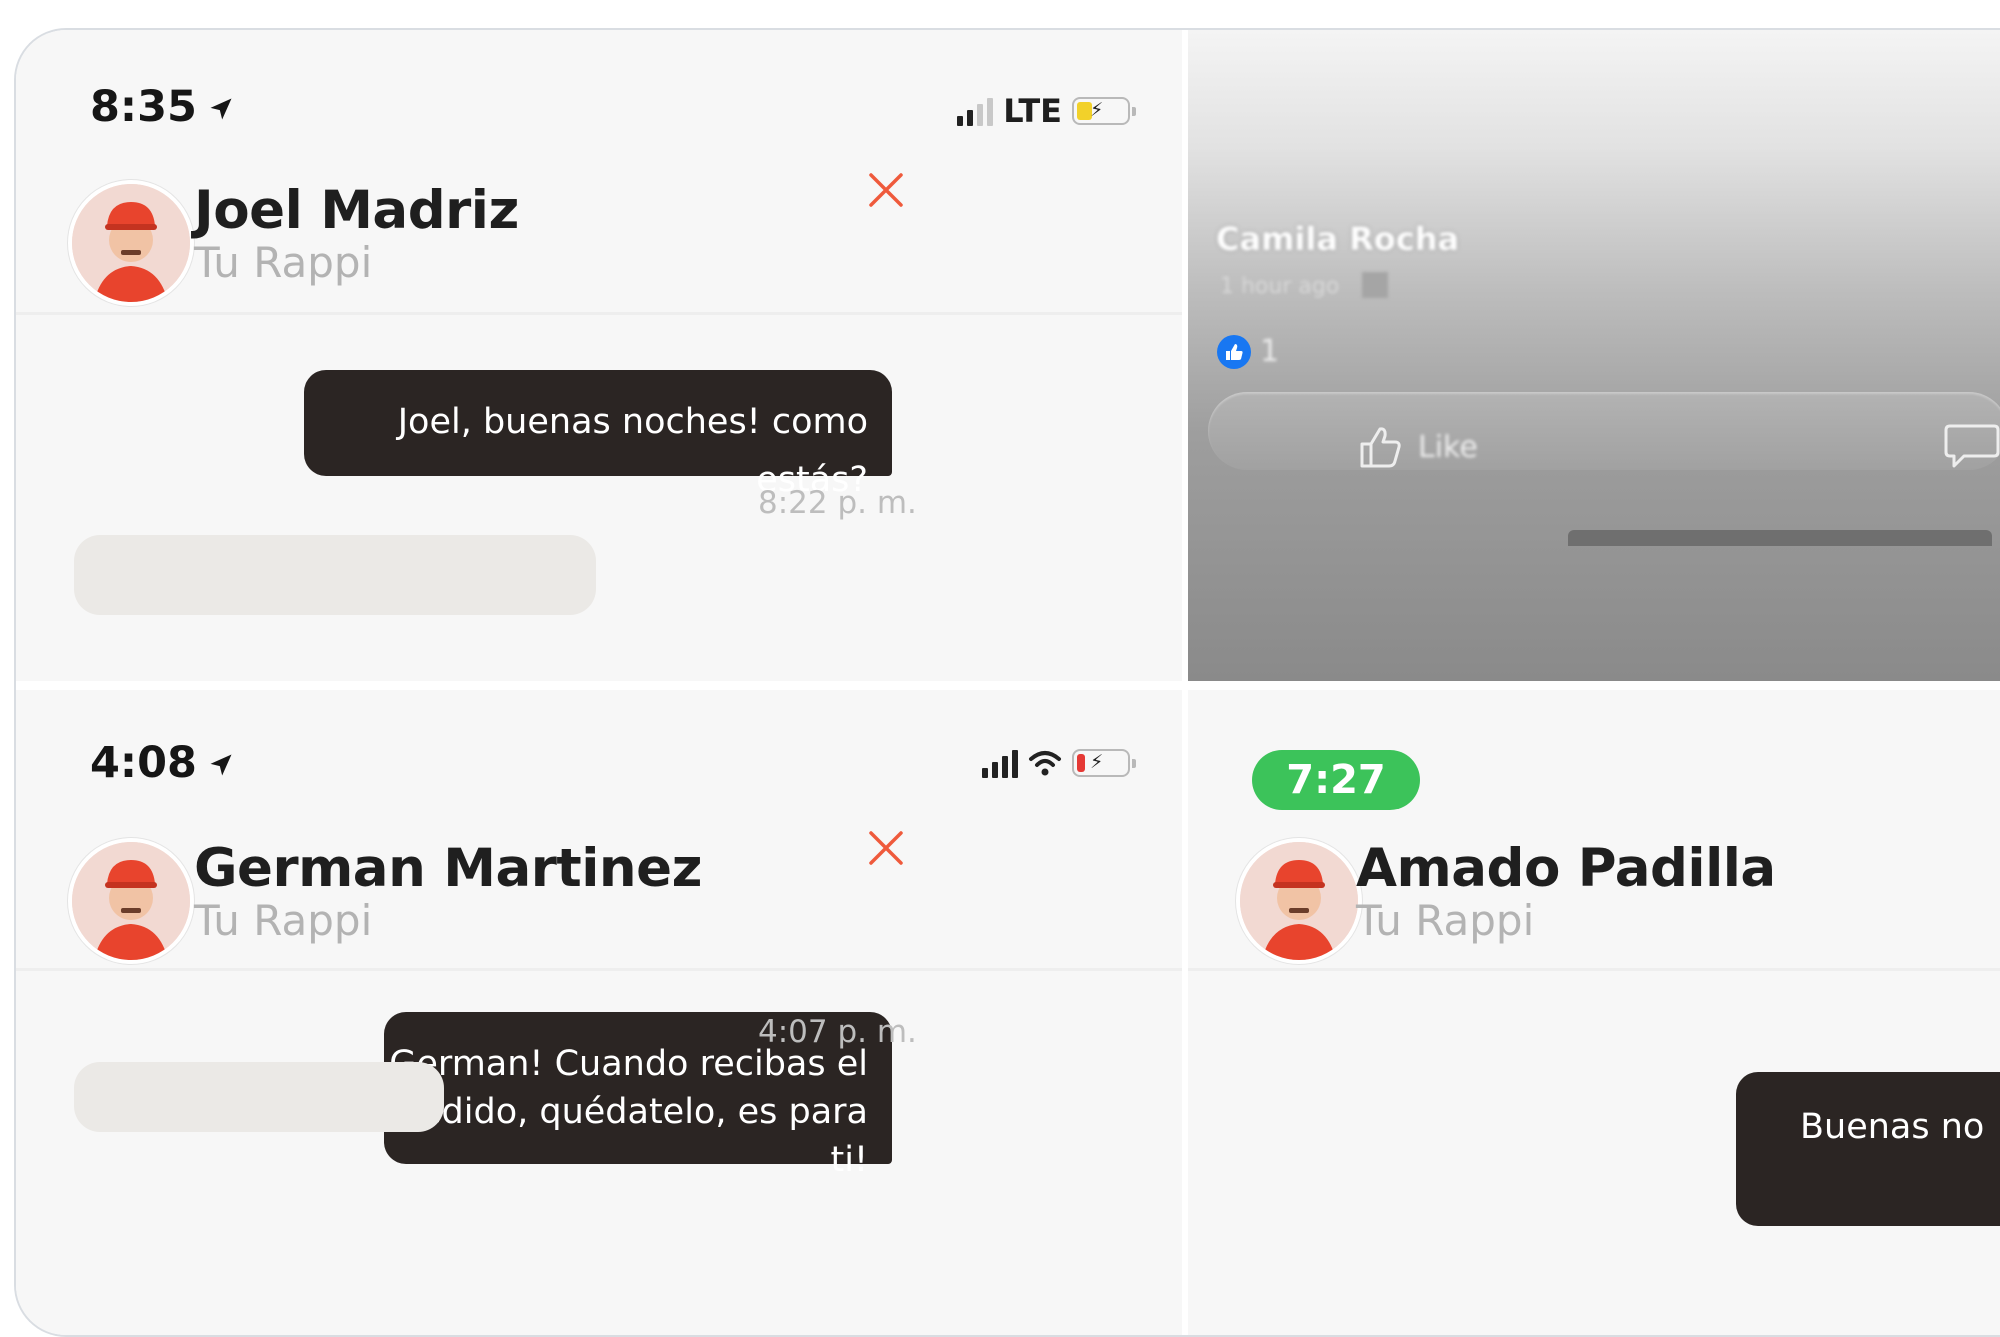 This screenshot has width=2000, height=1337. What do you see at coordinates (1280, 286) in the screenshot?
I see `post-meta: 1 hour ago` at bounding box center [1280, 286].